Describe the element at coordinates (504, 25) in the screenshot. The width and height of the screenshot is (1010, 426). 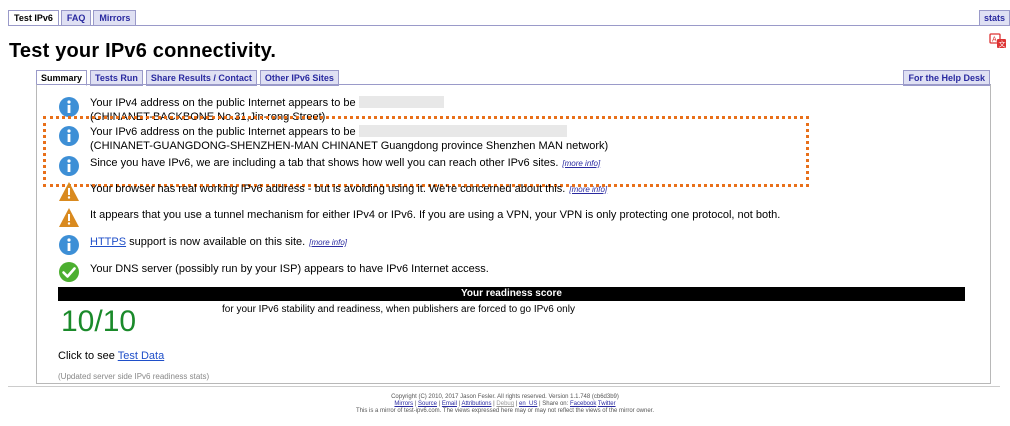
I see `top-divider` at that location.